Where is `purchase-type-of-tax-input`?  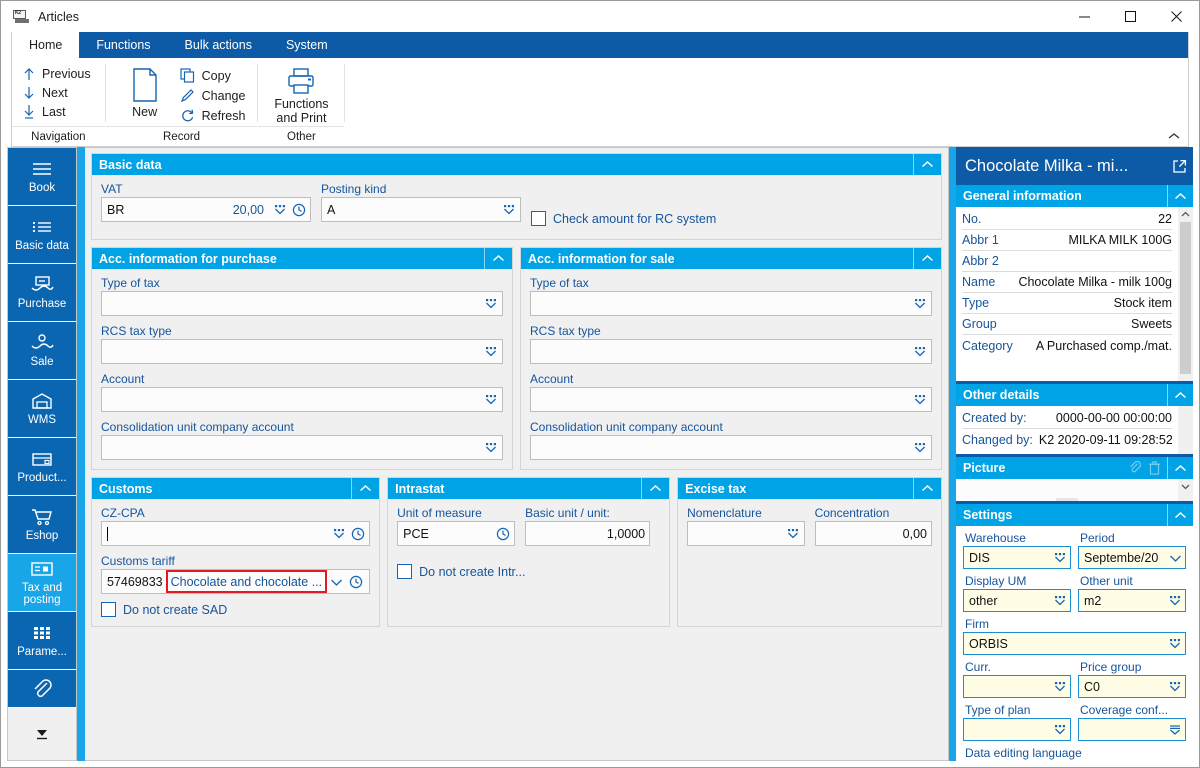 purchase-type-of-tax-input is located at coordinates (302, 303).